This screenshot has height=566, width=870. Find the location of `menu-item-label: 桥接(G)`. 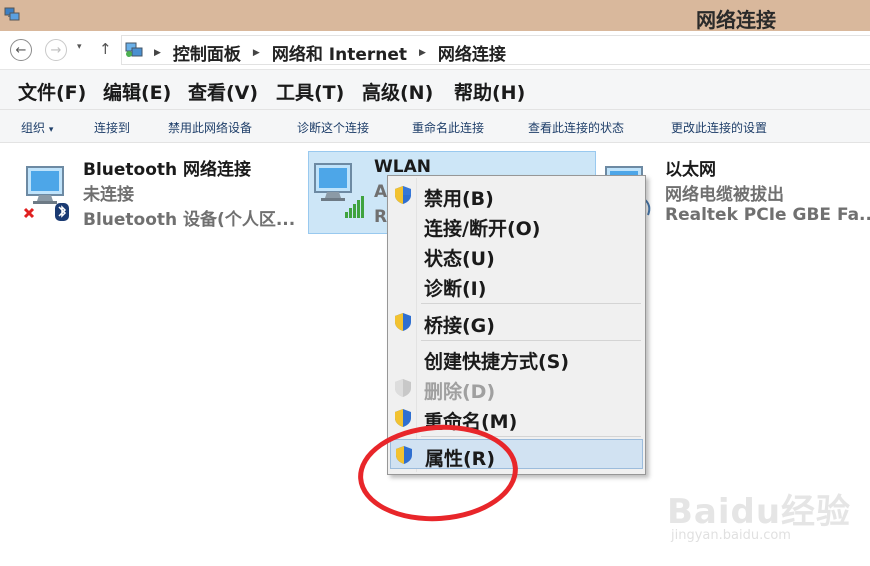

menu-item-label: 桥接(G) is located at coordinates (459, 326).